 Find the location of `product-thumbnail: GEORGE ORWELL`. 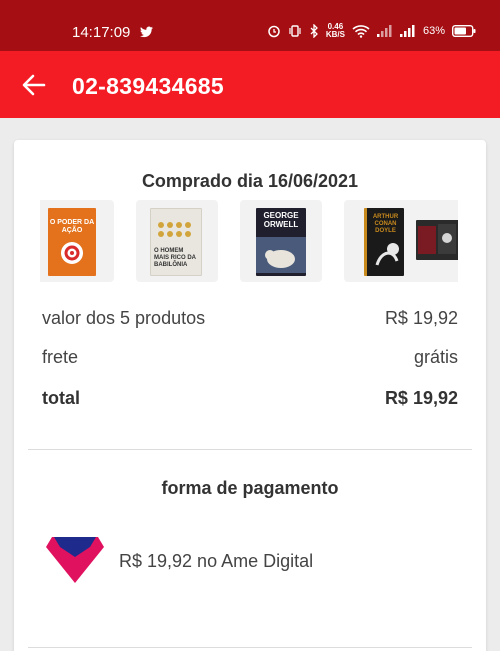

product-thumbnail: GEORGE ORWELL is located at coordinates (281, 241).